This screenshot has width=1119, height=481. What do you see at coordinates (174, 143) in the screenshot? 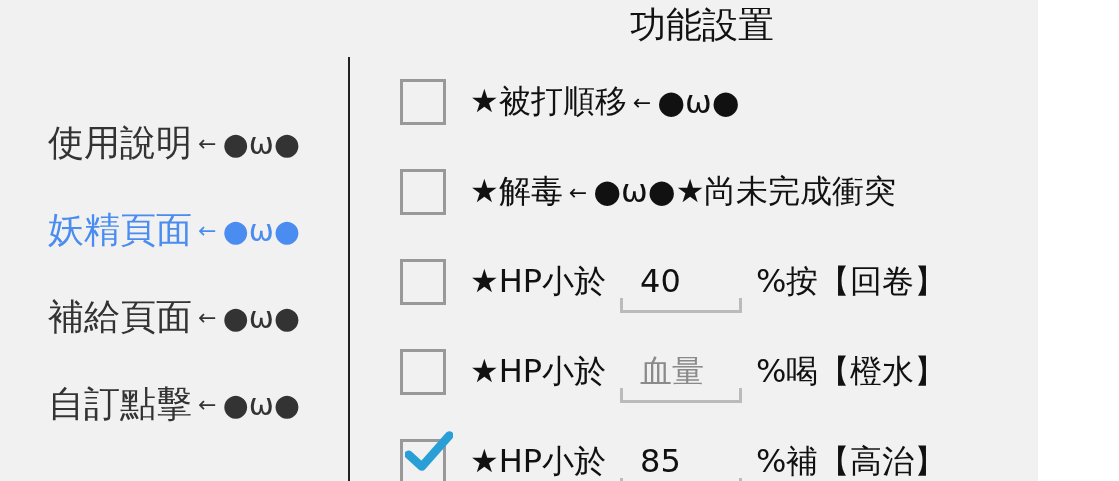
I see `menu-item: 使用說明 ← ●ω●` at bounding box center [174, 143].